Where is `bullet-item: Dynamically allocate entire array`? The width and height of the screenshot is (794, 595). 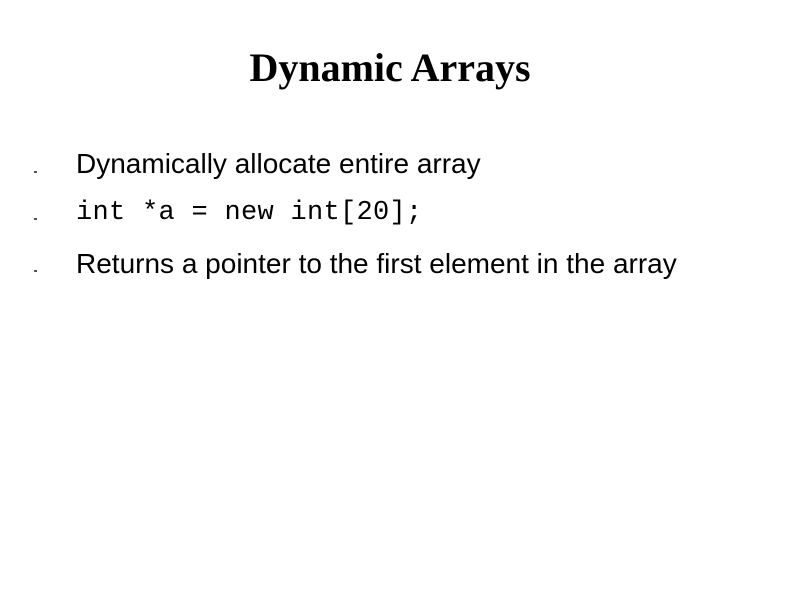
bullet-item: Dynamically allocate entire array is located at coordinates (397, 164).